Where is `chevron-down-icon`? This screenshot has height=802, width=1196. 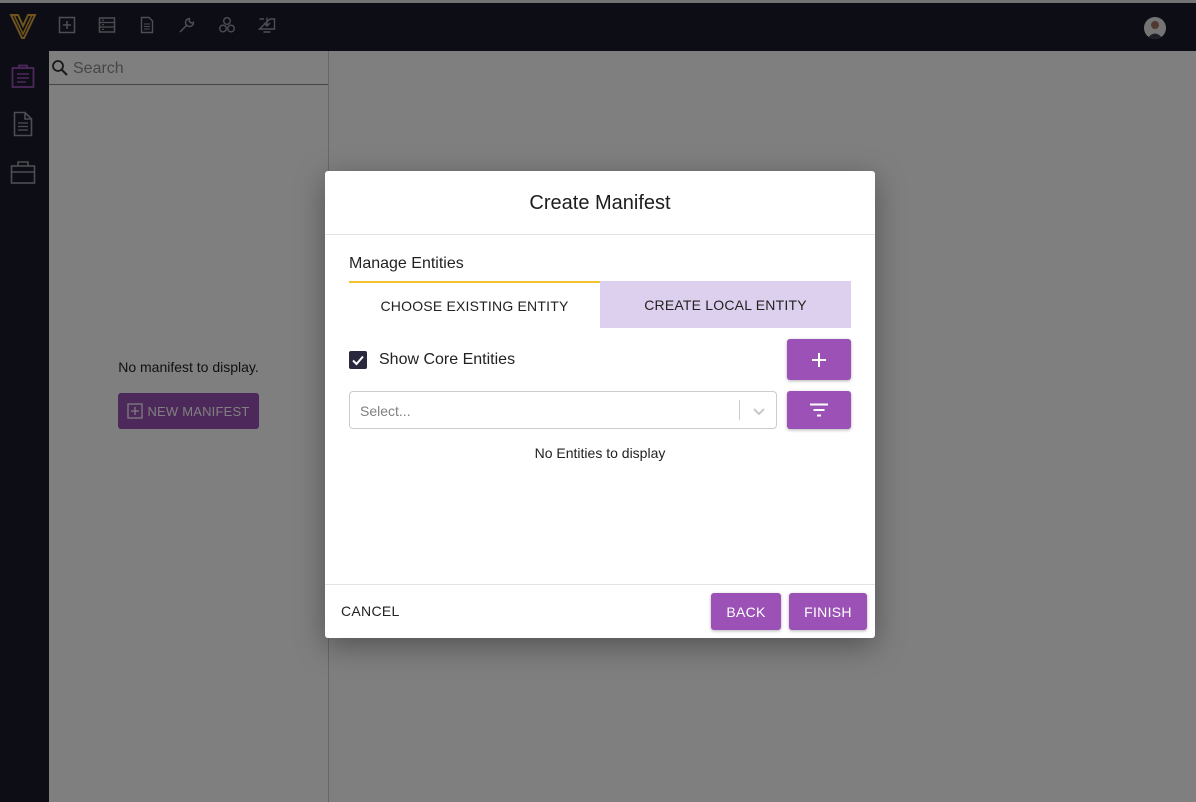
chevron-down-icon is located at coordinates (759, 411).